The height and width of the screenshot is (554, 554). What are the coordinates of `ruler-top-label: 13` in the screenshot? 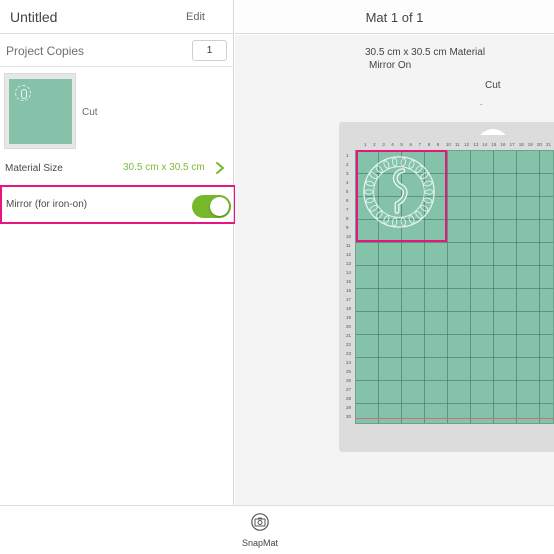 It's located at (476, 144).